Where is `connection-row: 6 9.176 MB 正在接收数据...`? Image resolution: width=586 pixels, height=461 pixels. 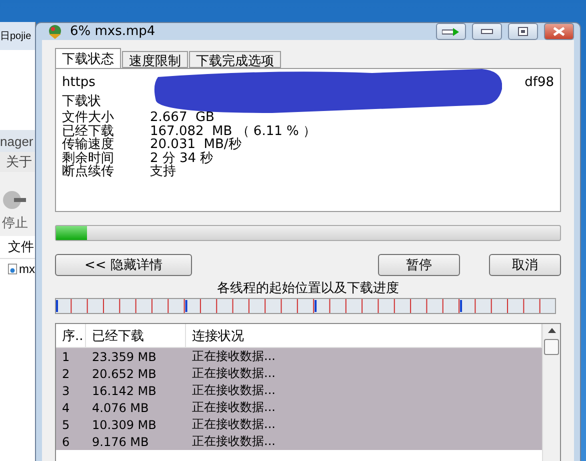
connection-row: 6 9.176 MB 正在接收数据... is located at coordinates (299, 441).